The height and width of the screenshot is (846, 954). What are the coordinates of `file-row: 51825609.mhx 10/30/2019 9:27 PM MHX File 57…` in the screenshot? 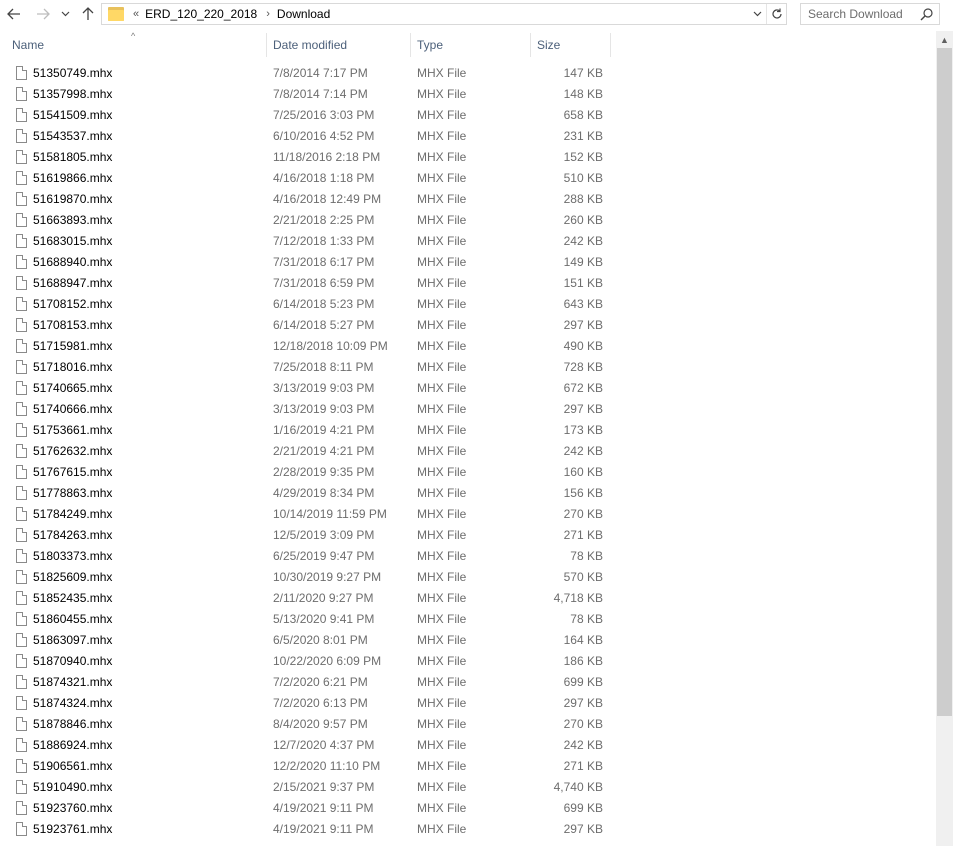 It's located at (468, 577).